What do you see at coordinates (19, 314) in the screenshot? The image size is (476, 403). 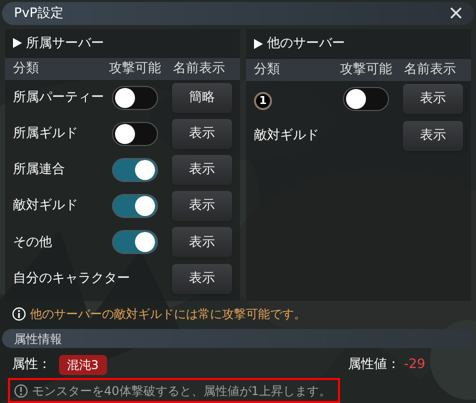 I see `info-icon` at bounding box center [19, 314].